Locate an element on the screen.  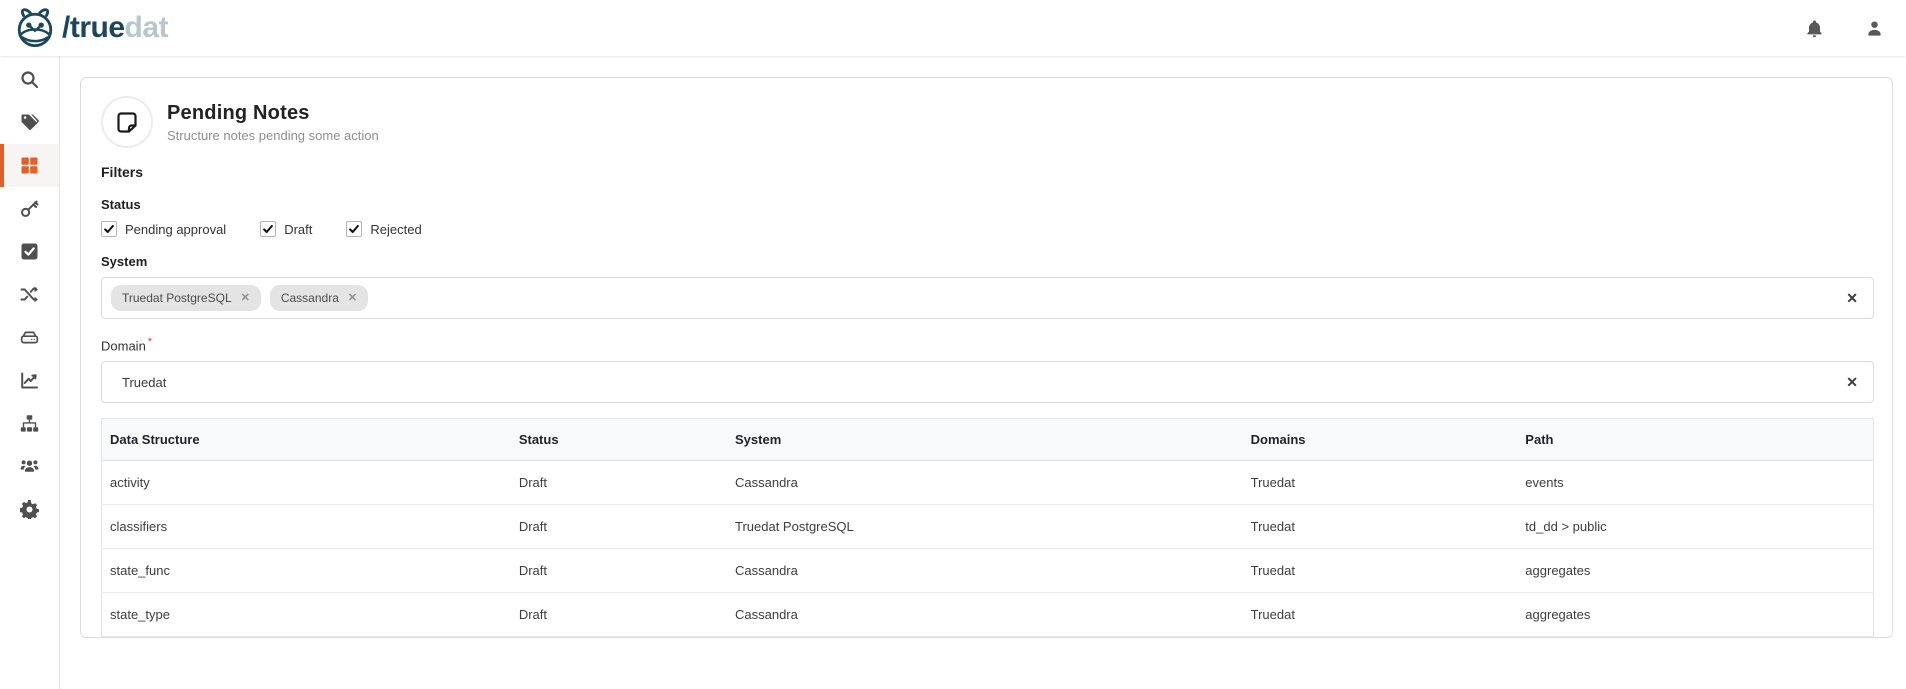
wordmark-primary: /true is located at coordinates (93, 27).